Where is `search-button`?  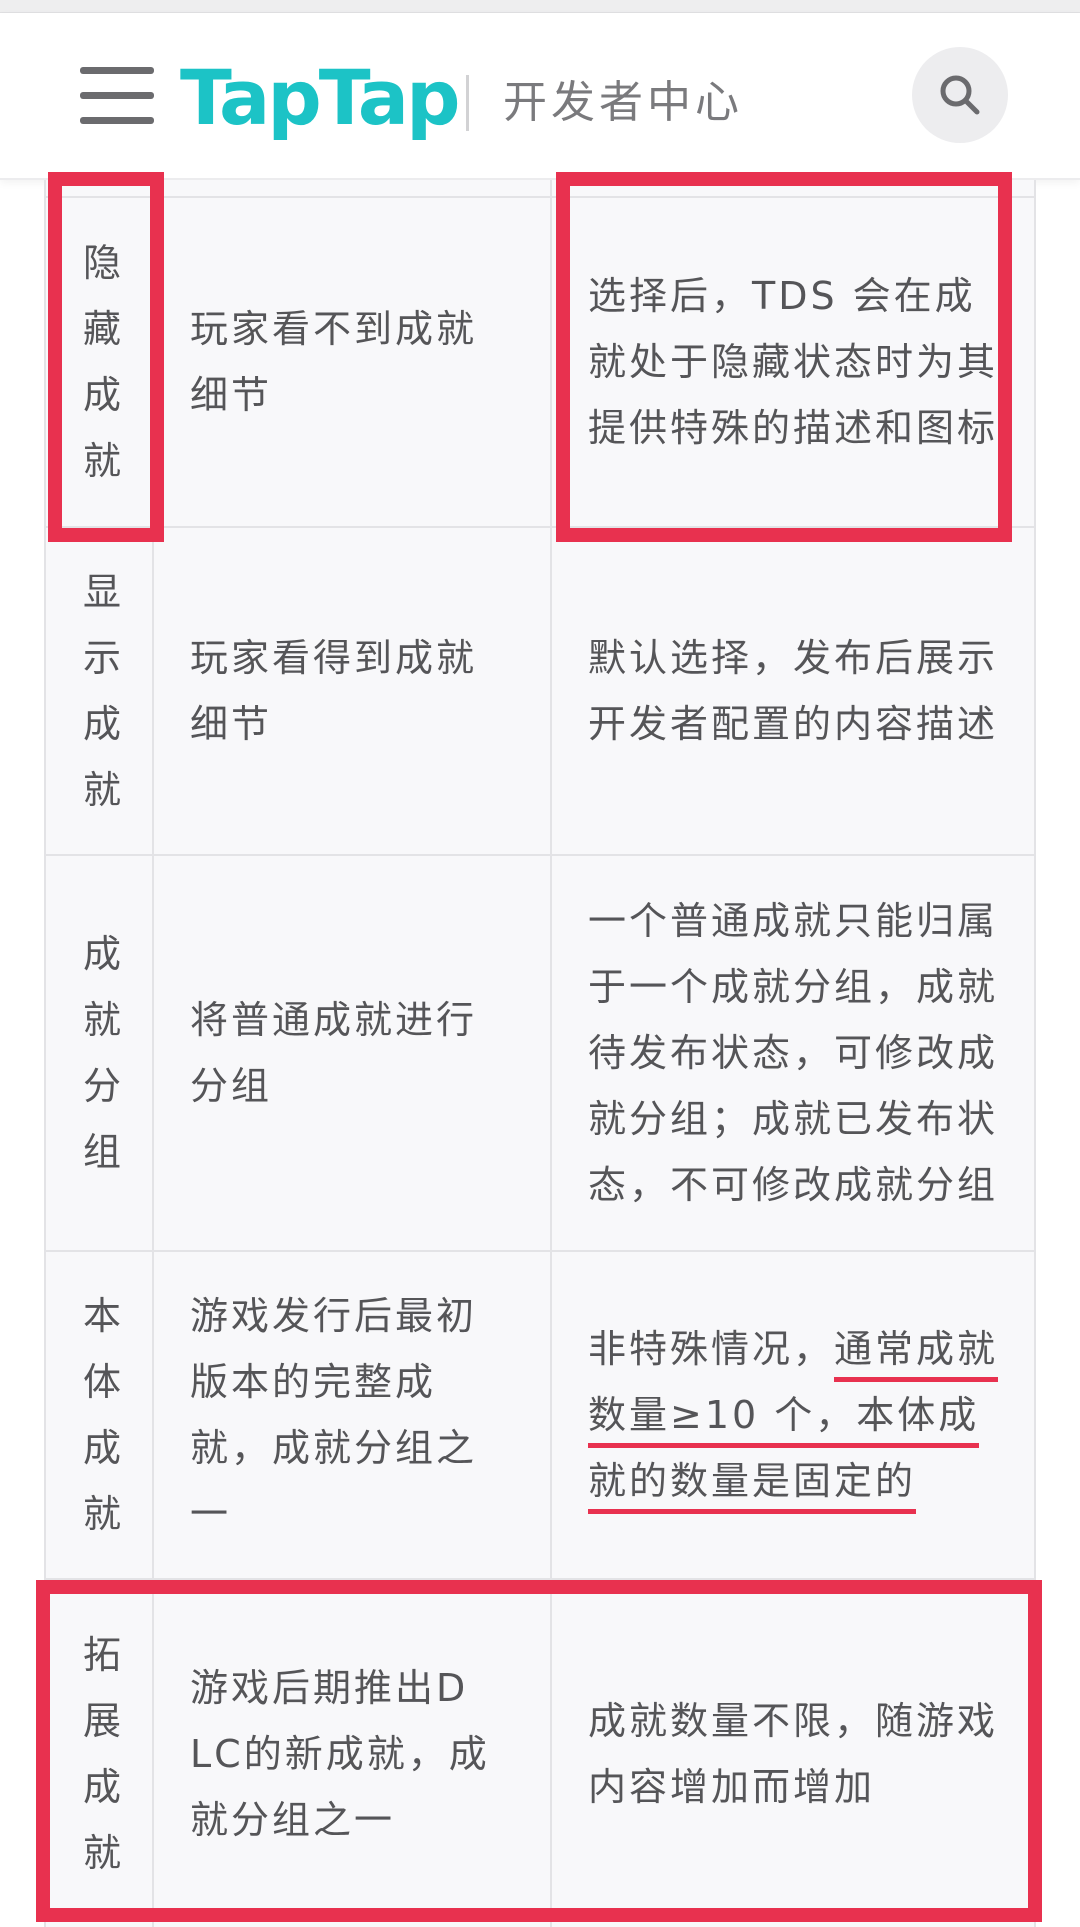 search-button is located at coordinates (960, 95).